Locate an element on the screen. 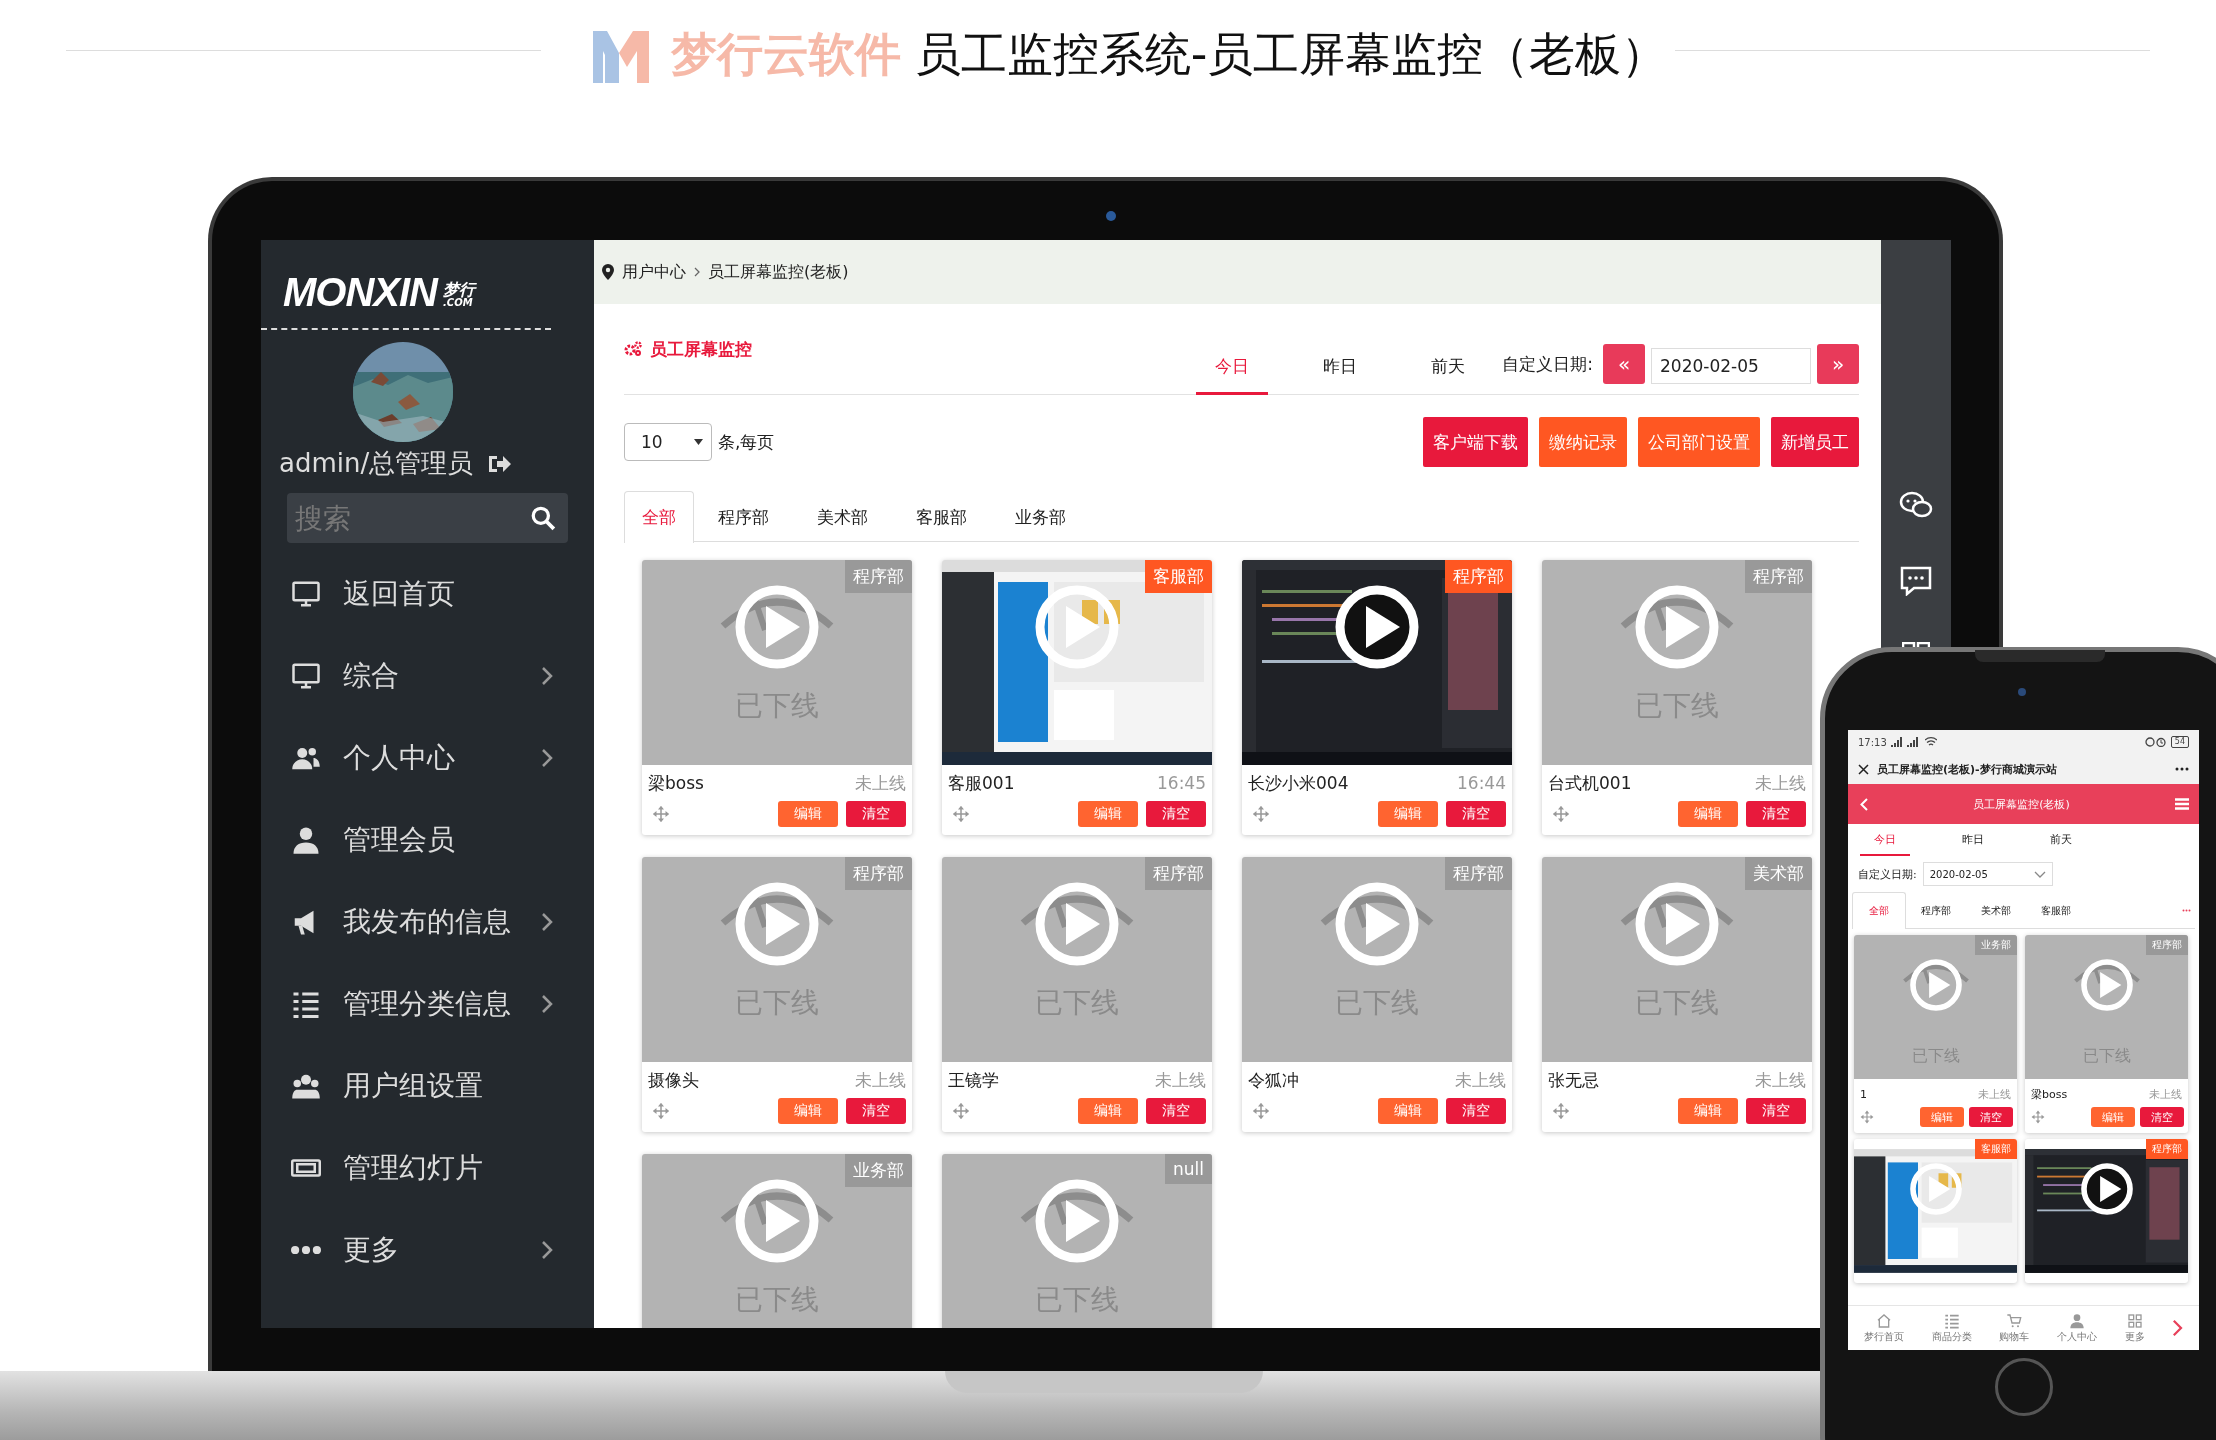  menu-item: 个人中心 is located at coordinates (407, 758).